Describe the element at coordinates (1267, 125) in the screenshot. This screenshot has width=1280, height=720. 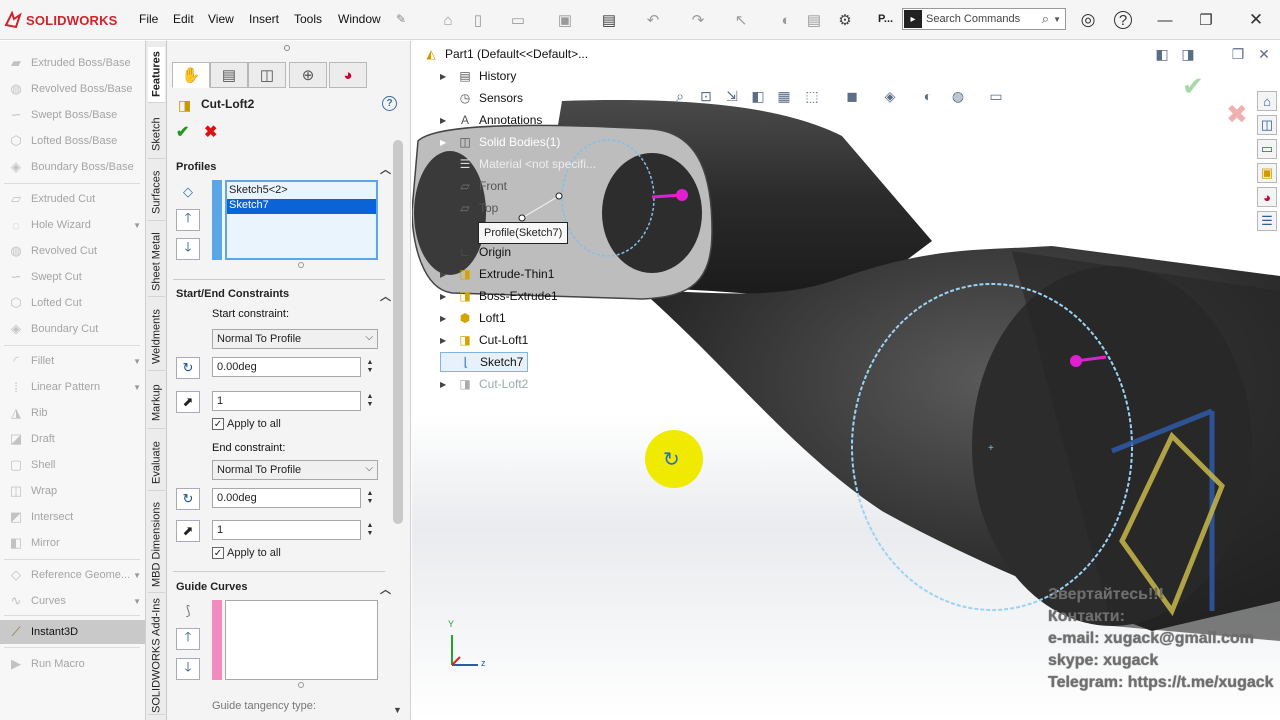
I see `design-library-icon: ◫` at that location.